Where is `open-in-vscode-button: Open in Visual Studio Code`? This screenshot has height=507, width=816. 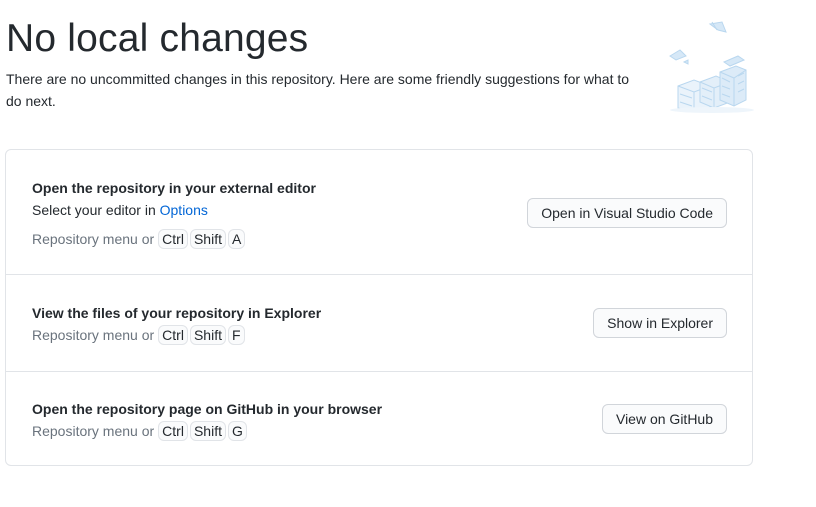 open-in-vscode-button: Open in Visual Studio Code is located at coordinates (627, 213).